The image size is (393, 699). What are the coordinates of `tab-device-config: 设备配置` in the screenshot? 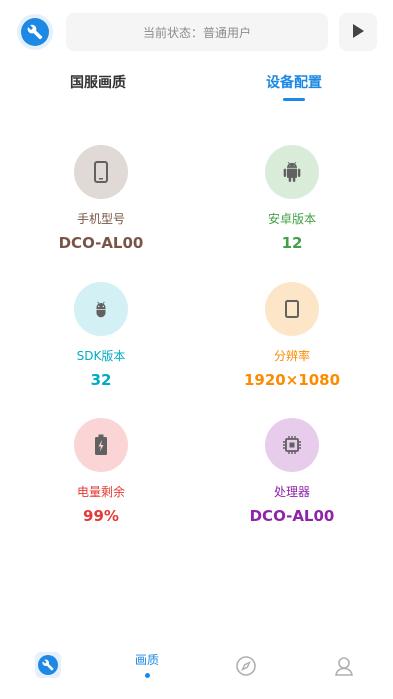 It's located at (294, 82).